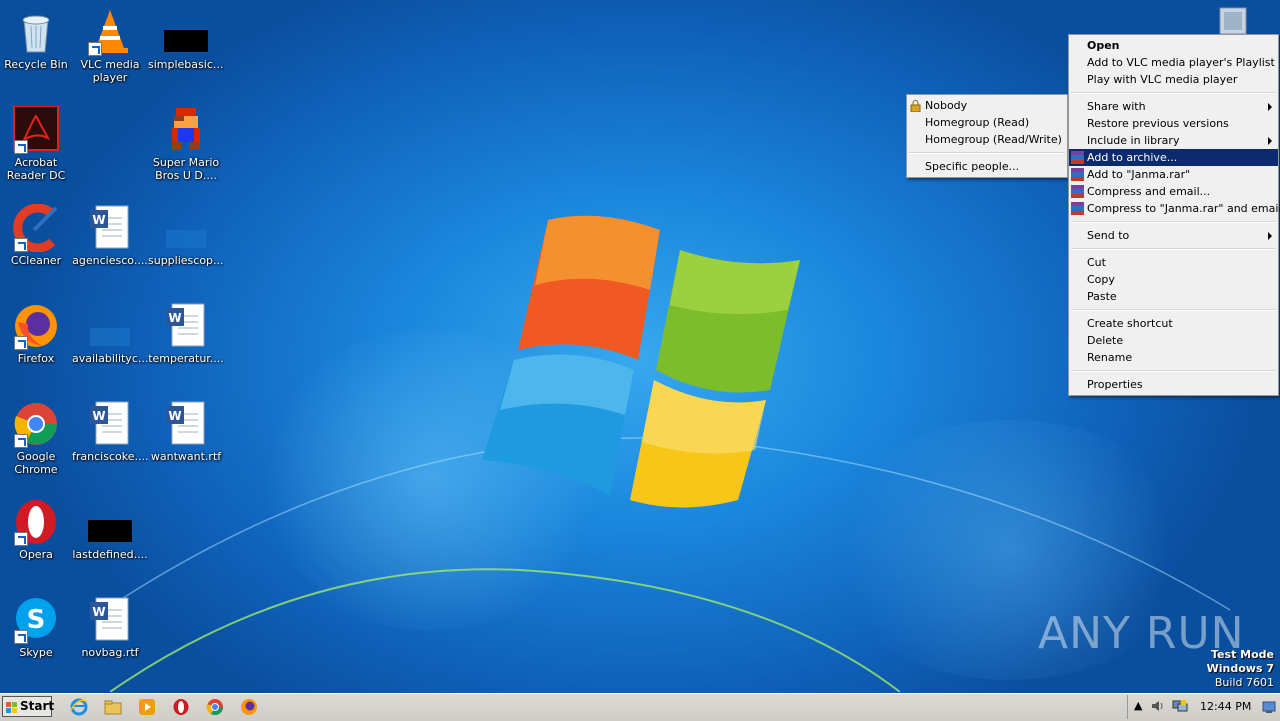  Describe the element at coordinates (1225, 706) in the screenshot. I see `clock: 12:44 PM` at that location.